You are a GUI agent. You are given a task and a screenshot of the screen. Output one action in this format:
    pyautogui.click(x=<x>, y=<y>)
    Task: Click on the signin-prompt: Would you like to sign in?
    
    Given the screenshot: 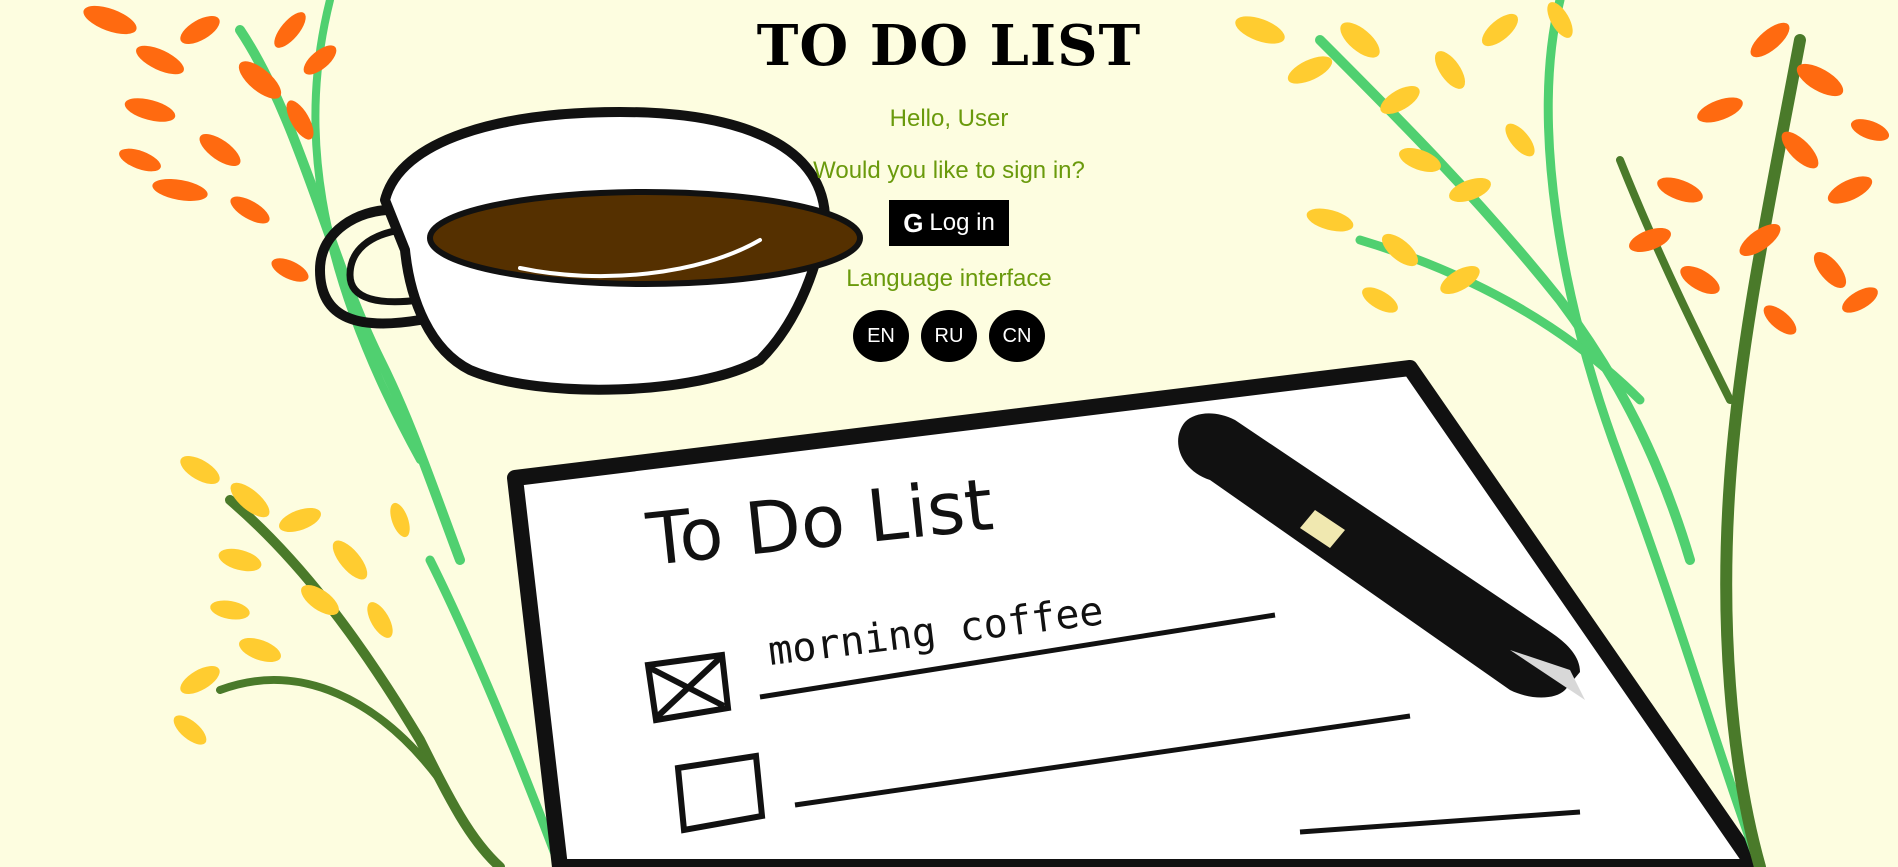 What is the action you would take?
    pyautogui.click(x=949, y=170)
    